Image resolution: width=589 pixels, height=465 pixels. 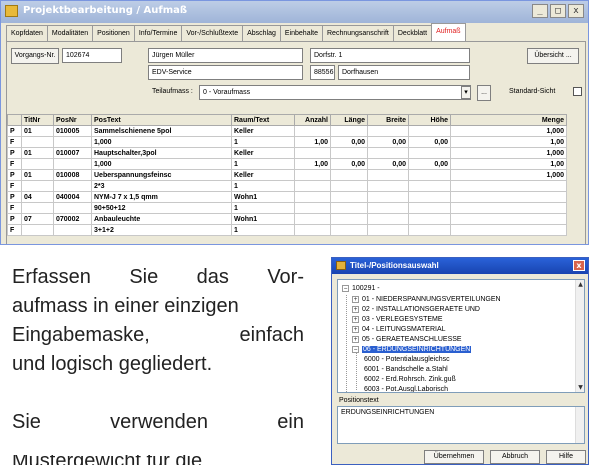 I want to click on table-row: F 3+1+2 1, so click(x=287, y=230).